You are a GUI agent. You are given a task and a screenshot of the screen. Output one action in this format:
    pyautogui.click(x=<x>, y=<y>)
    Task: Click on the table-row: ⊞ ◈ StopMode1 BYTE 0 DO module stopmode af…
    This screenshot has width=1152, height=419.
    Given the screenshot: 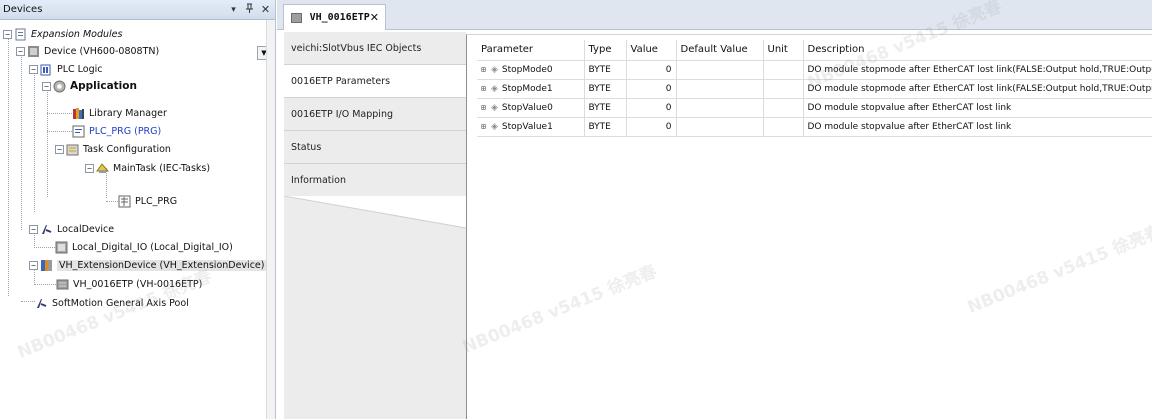 What is the action you would take?
    pyautogui.click(x=814, y=89)
    